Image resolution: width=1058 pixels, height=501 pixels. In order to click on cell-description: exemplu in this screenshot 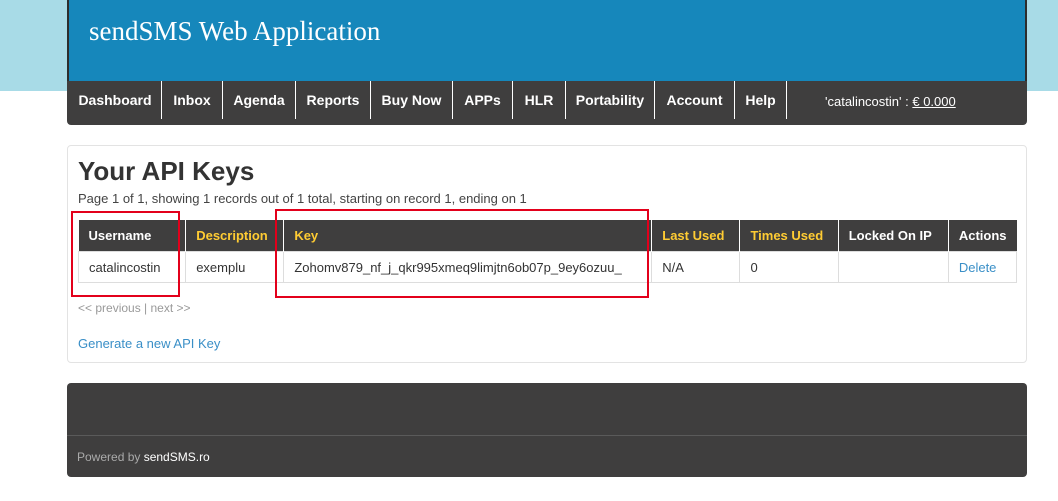, I will do `click(235, 267)`.